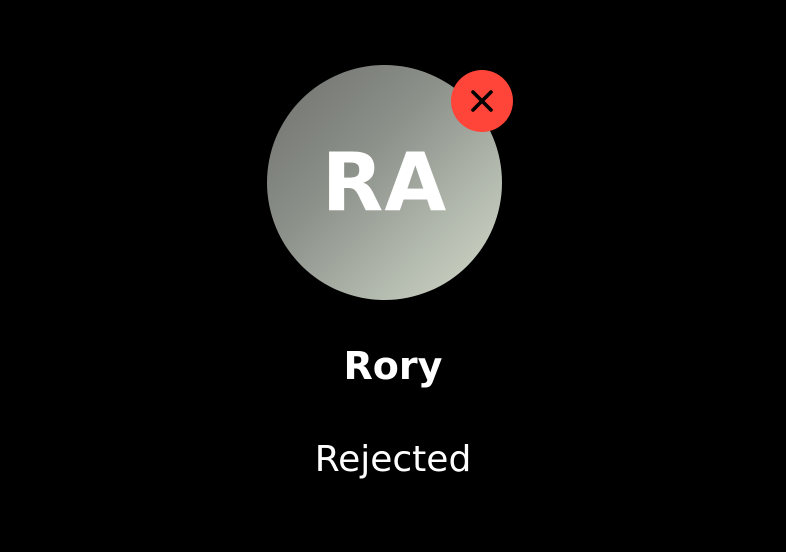 The height and width of the screenshot is (552, 786). What do you see at coordinates (384, 182) in the screenshot?
I see `avatar-initials: RA` at bounding box center [384, 182].